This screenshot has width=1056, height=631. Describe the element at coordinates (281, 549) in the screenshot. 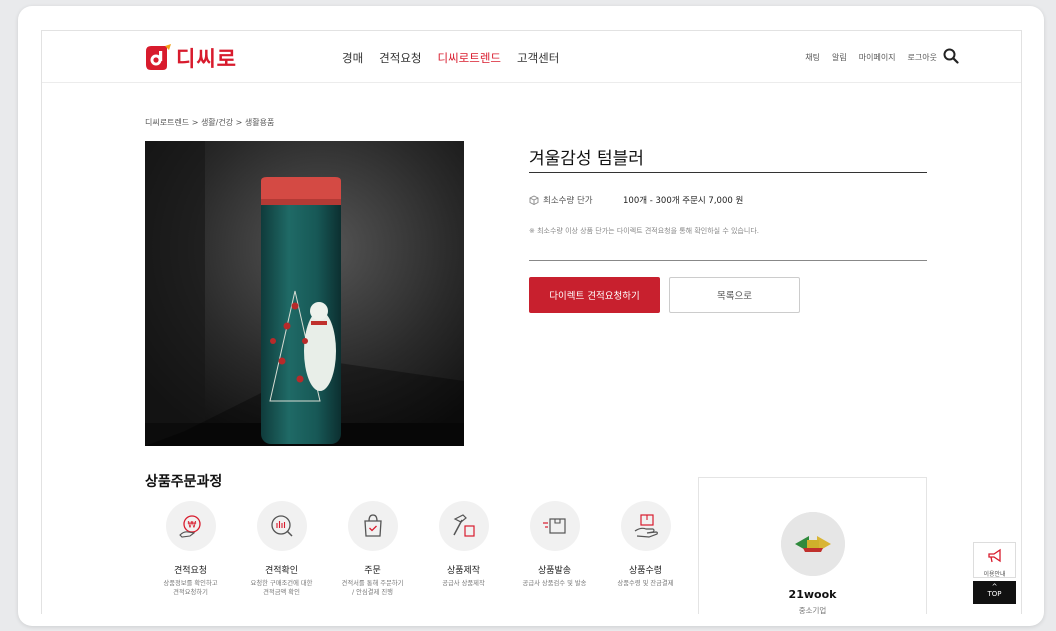

I see `process-step: 견적확인 요청한 구매조건에 대한 견적금액 확인` at that location.